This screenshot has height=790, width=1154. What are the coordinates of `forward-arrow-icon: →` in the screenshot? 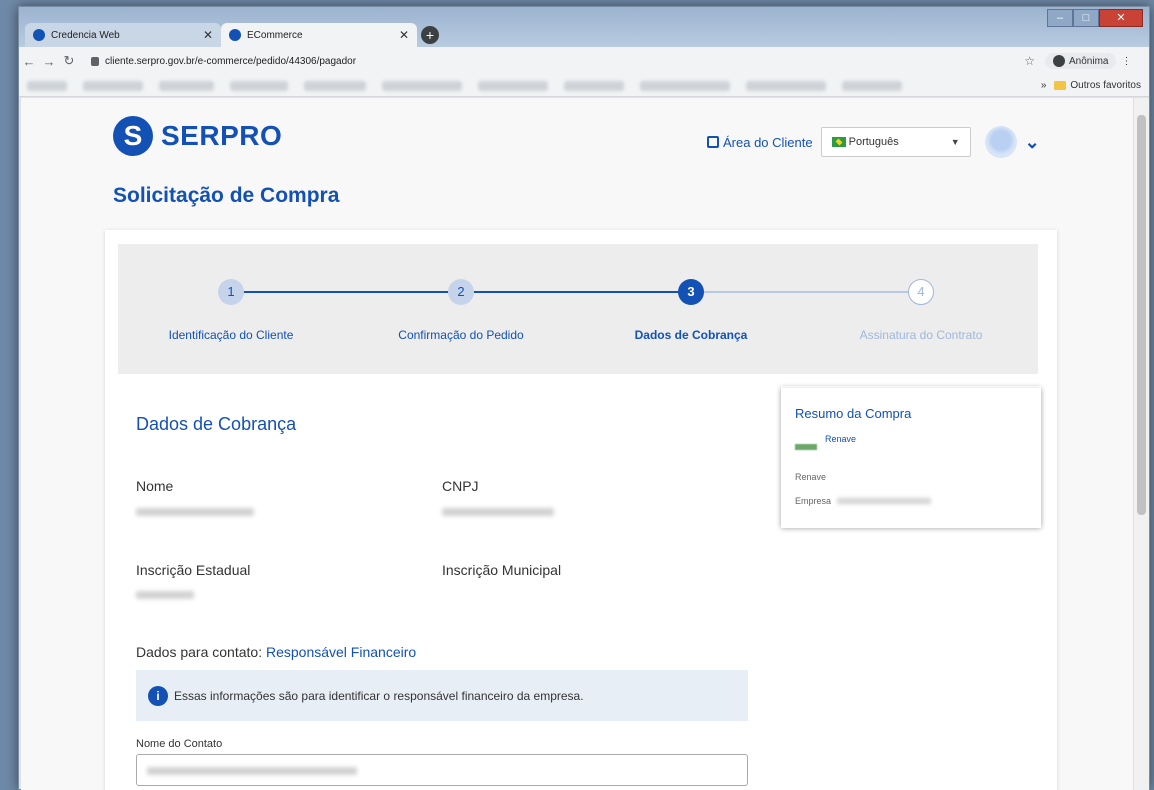 It's located at (49, 61).